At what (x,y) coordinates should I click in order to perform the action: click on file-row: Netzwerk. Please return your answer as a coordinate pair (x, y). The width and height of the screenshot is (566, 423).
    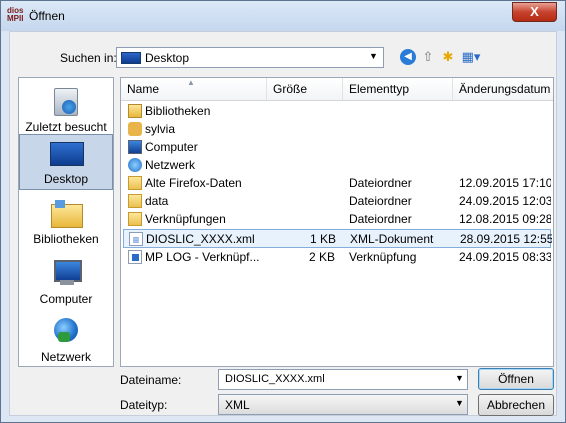
    Looking at the image, I should click on (337, 165).